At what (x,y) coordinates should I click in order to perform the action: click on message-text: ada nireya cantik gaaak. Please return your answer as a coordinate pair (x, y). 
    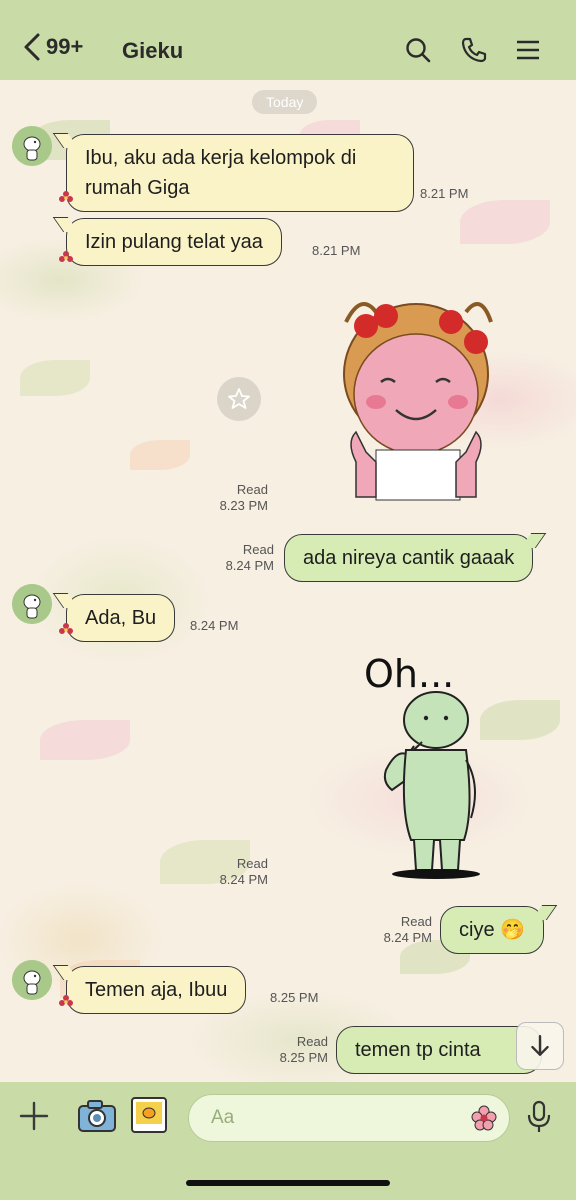
    Looking at the image, I should click on (409, 558).